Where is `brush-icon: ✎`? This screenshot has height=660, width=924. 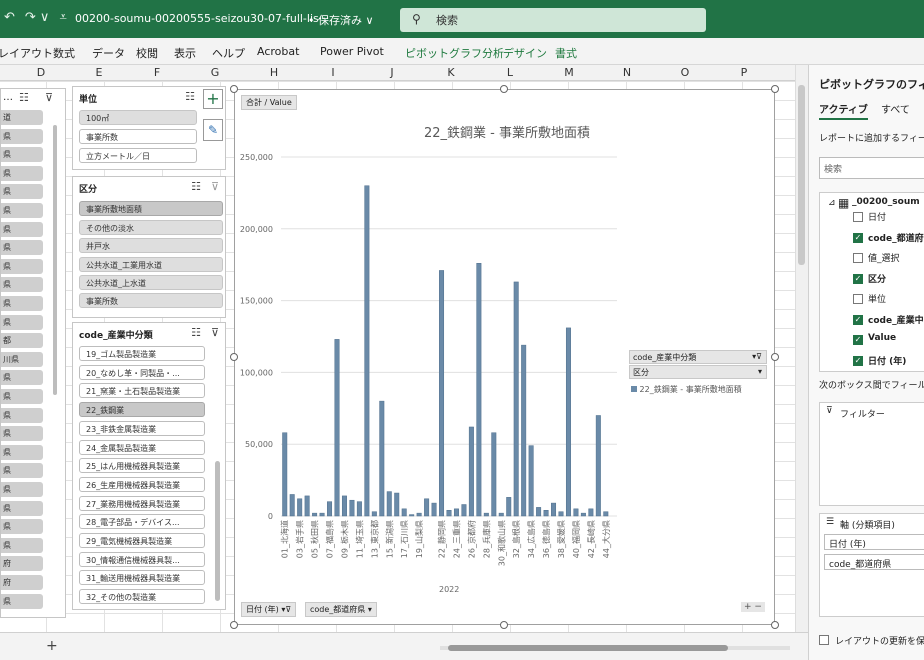 brush-icon: ✎ is located at coordinates (213, 130).